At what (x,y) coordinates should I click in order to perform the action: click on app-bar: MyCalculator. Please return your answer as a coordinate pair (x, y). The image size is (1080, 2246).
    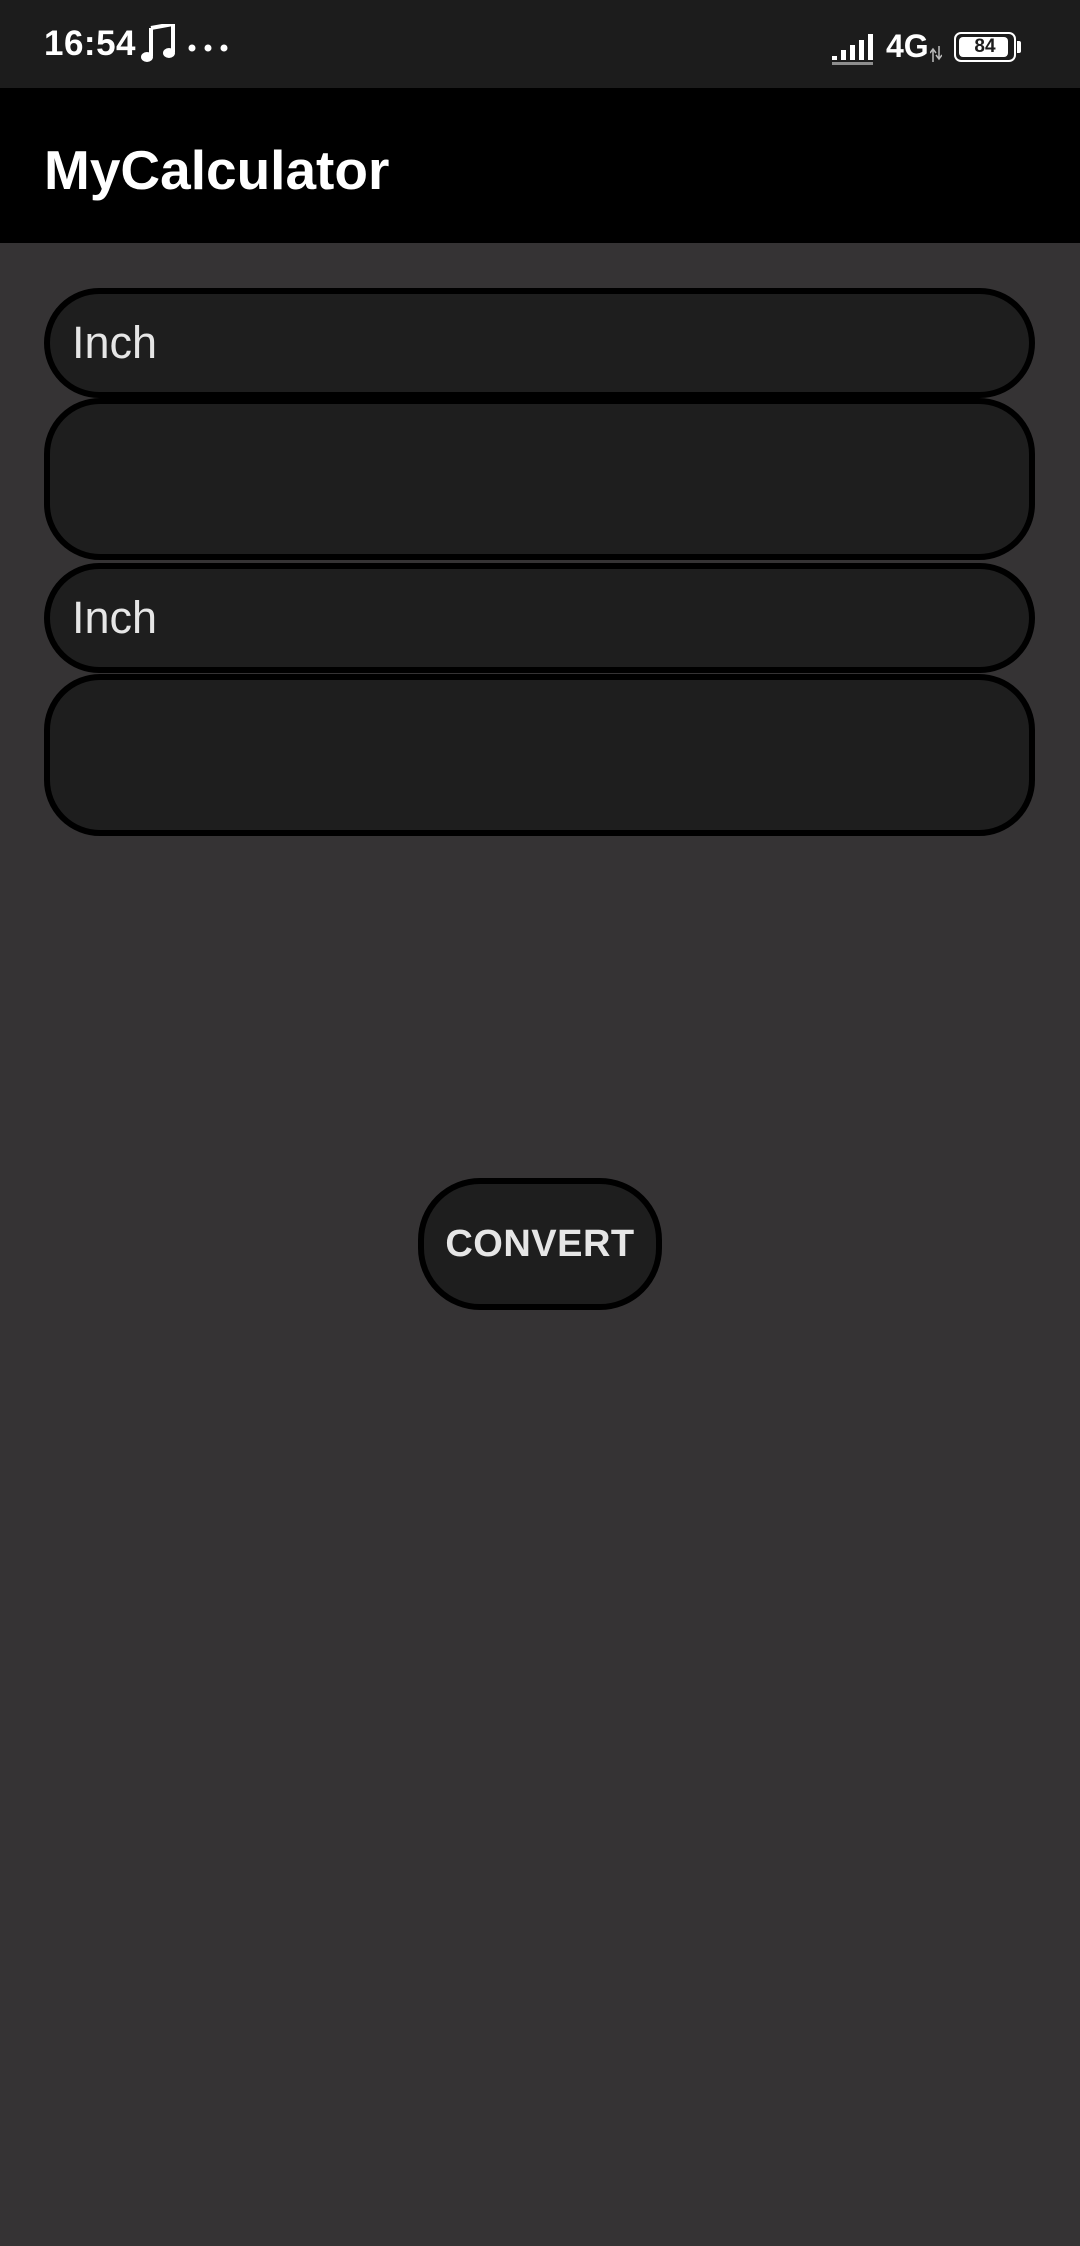
    Looking at the image, I should click on (540, 165).